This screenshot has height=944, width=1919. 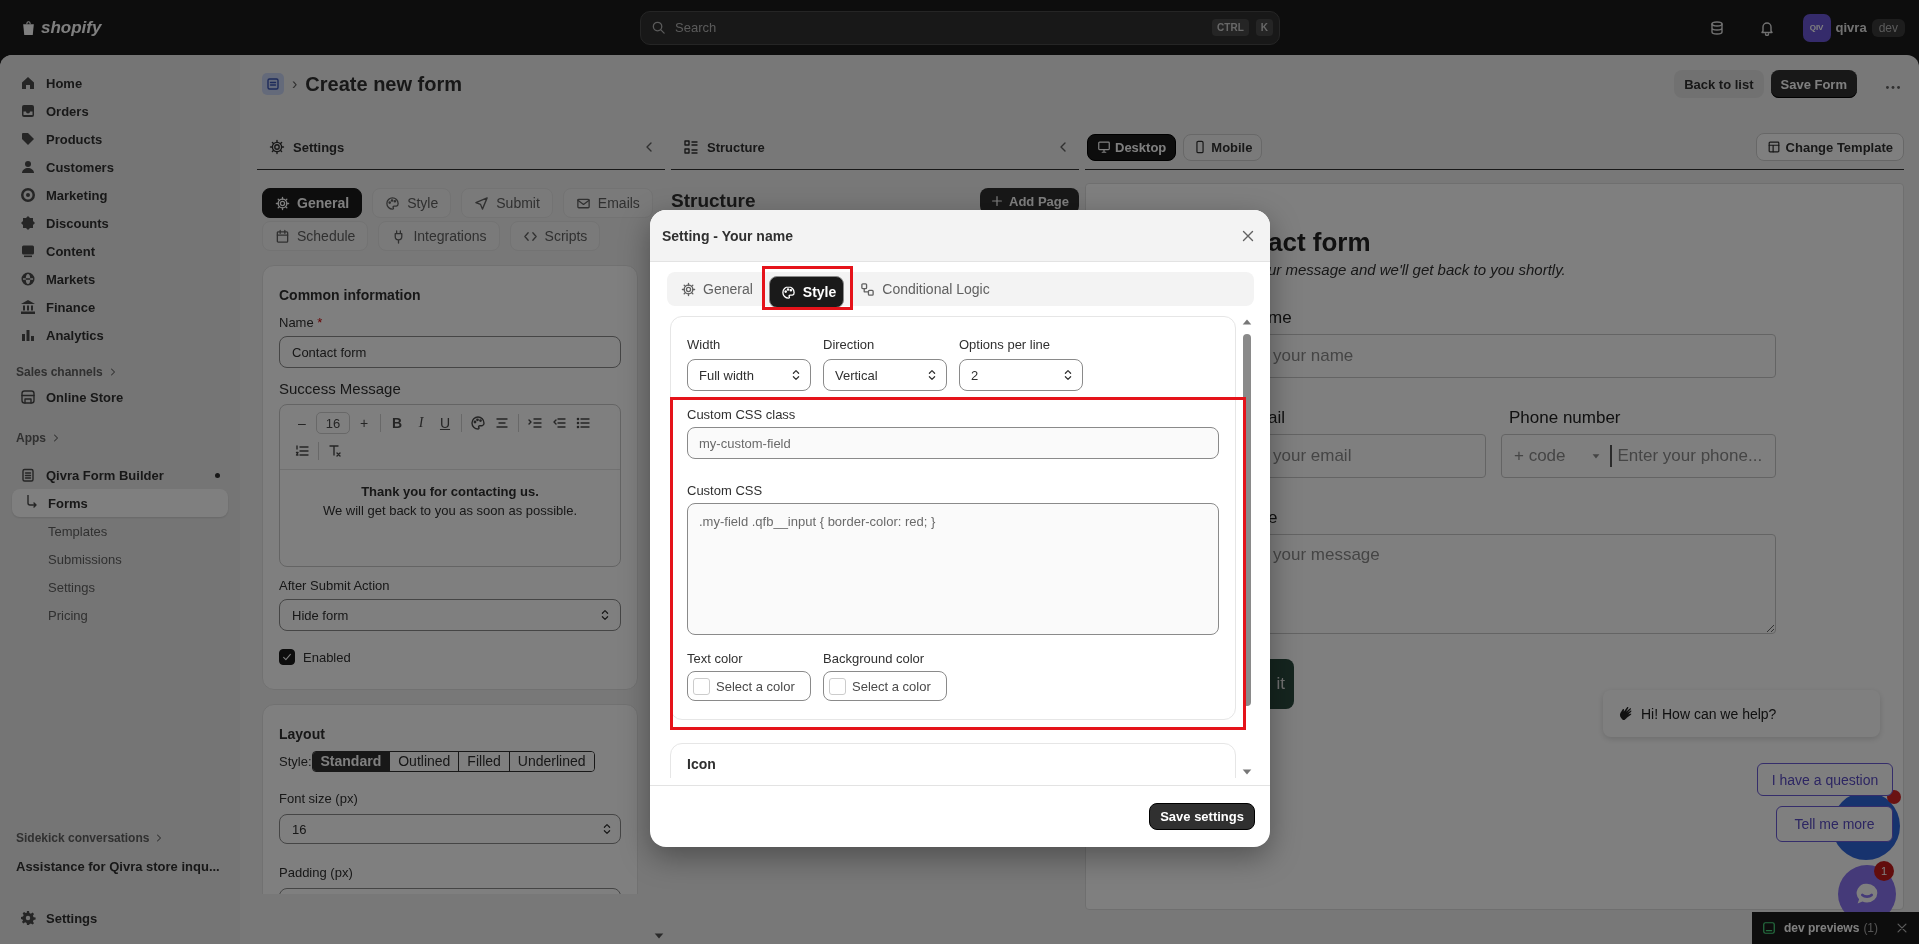 I want to click on search-field: Search CTRL K, so click(x=960, y=27).